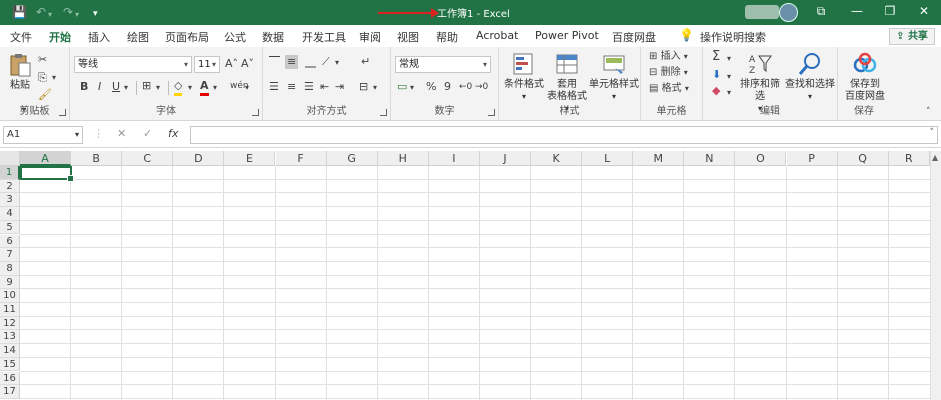 This screenshot has width=941, height=400. What do you see at coordinates (301, 158) in the screenshot?
I see `column-header-F: F` at bounding box center [301, 158].